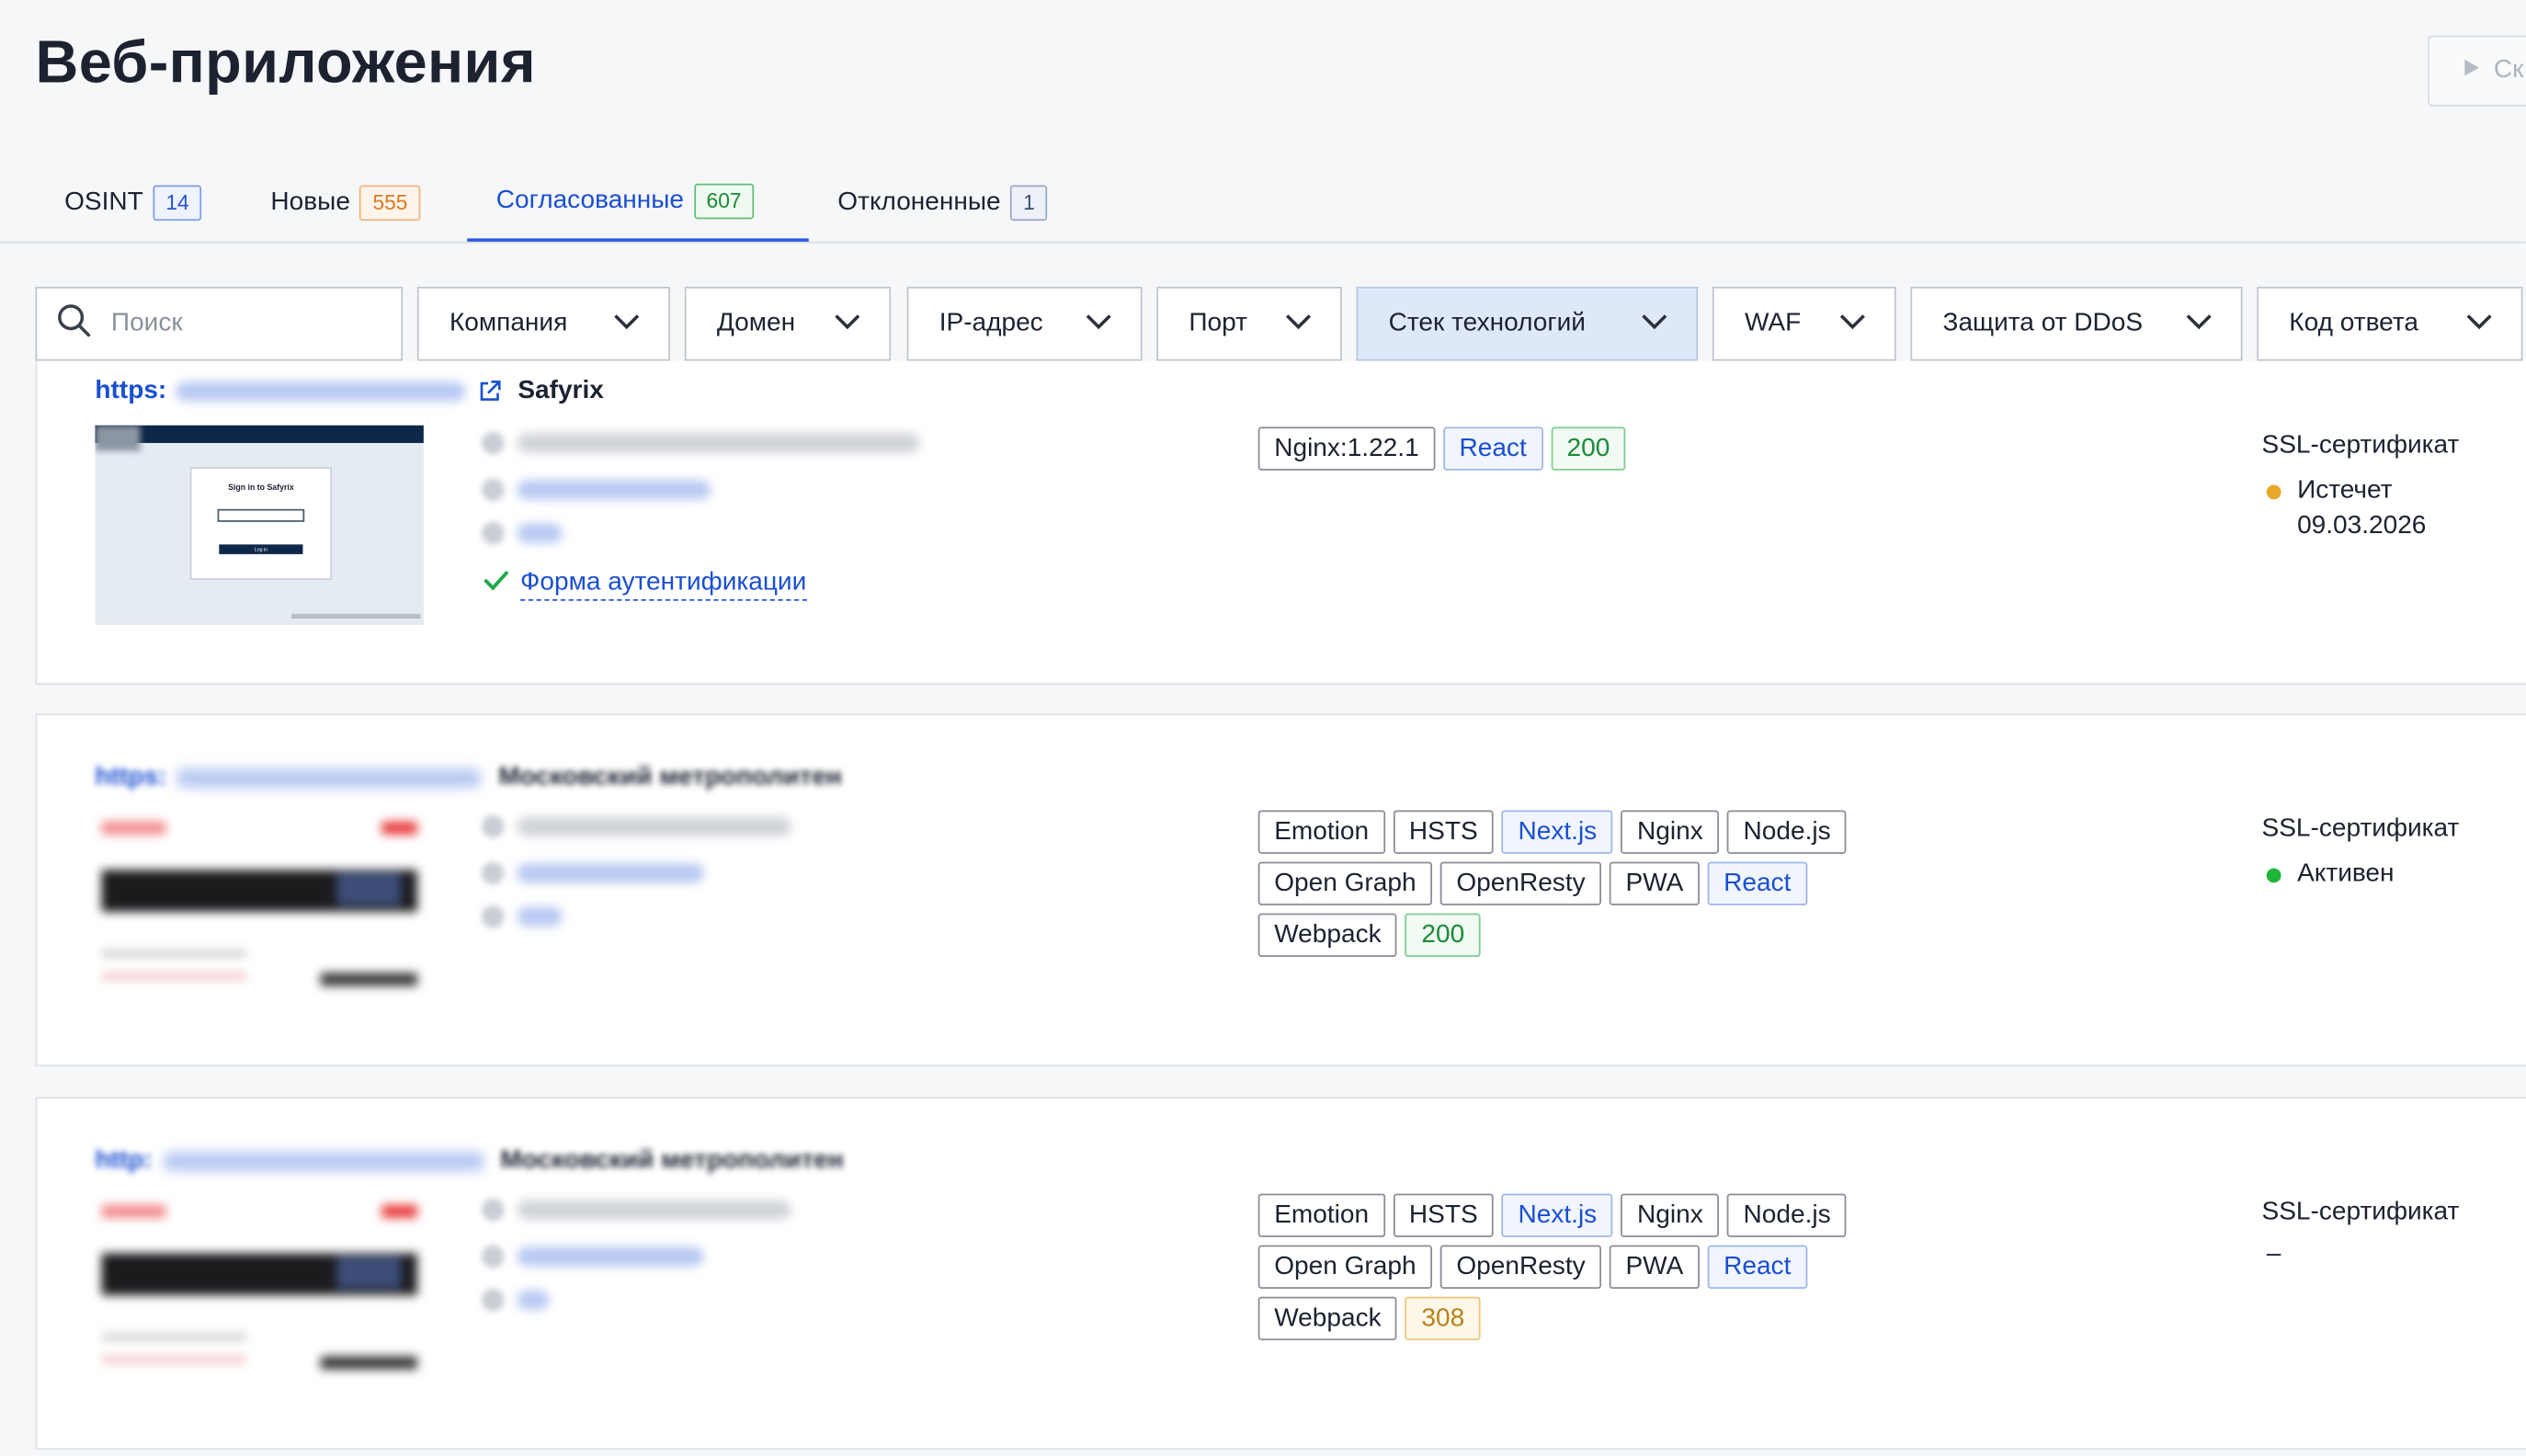 The height and width of the screenshot is (1456, 2526). I want to click on page-title: Веб-приложения, so click(285, 62).